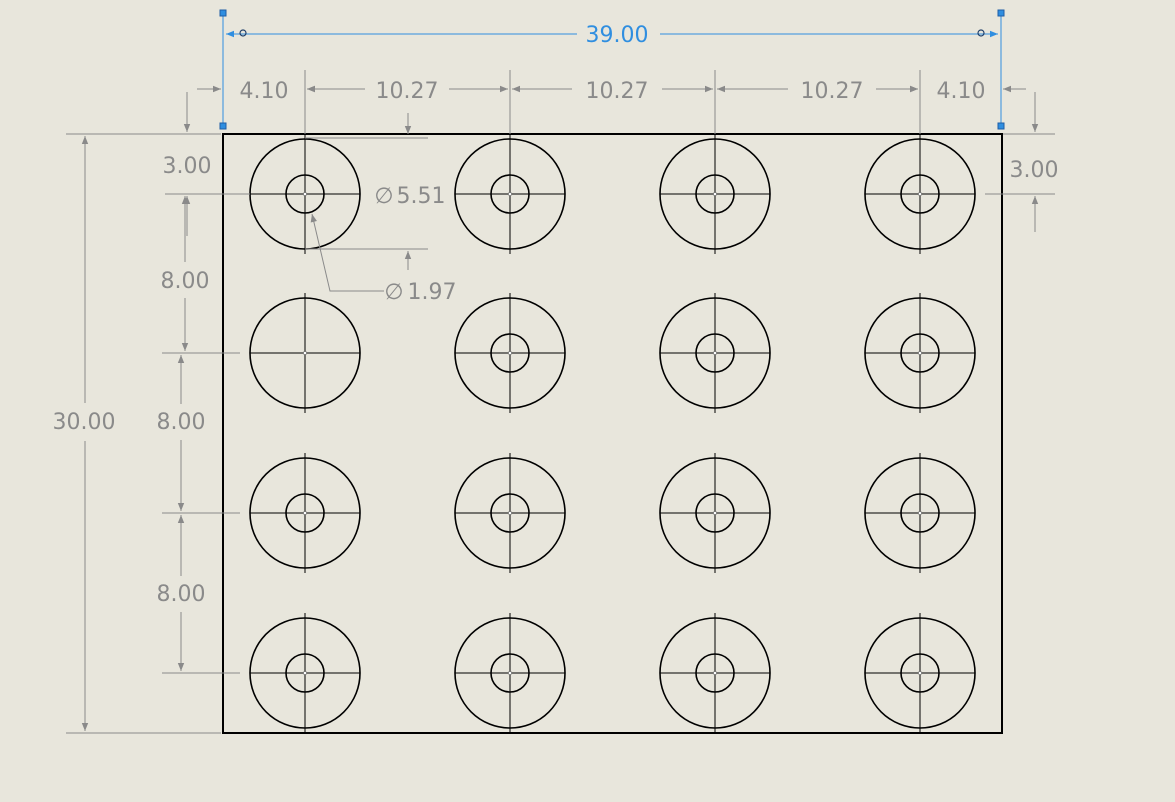 The width and height of the screenshot is (1175, 802). I want to click on dimension-chain-vertical: 8.00 8.00 8.00, so click(198, 435).